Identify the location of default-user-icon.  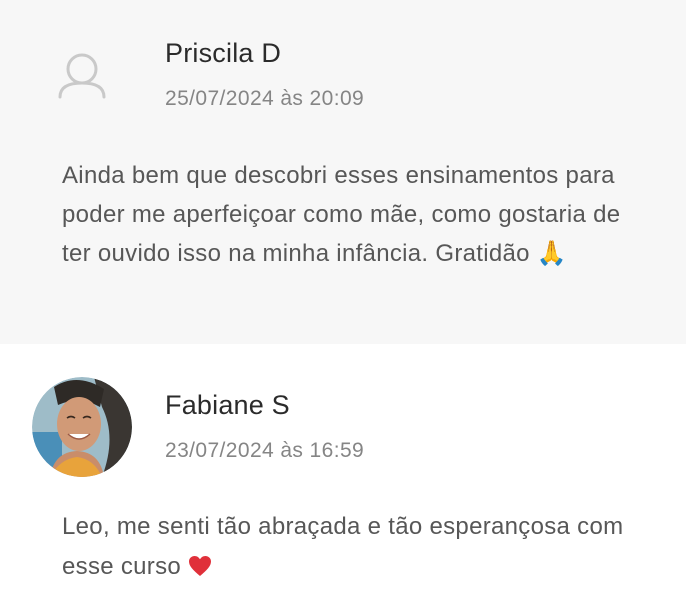
(82, 76).